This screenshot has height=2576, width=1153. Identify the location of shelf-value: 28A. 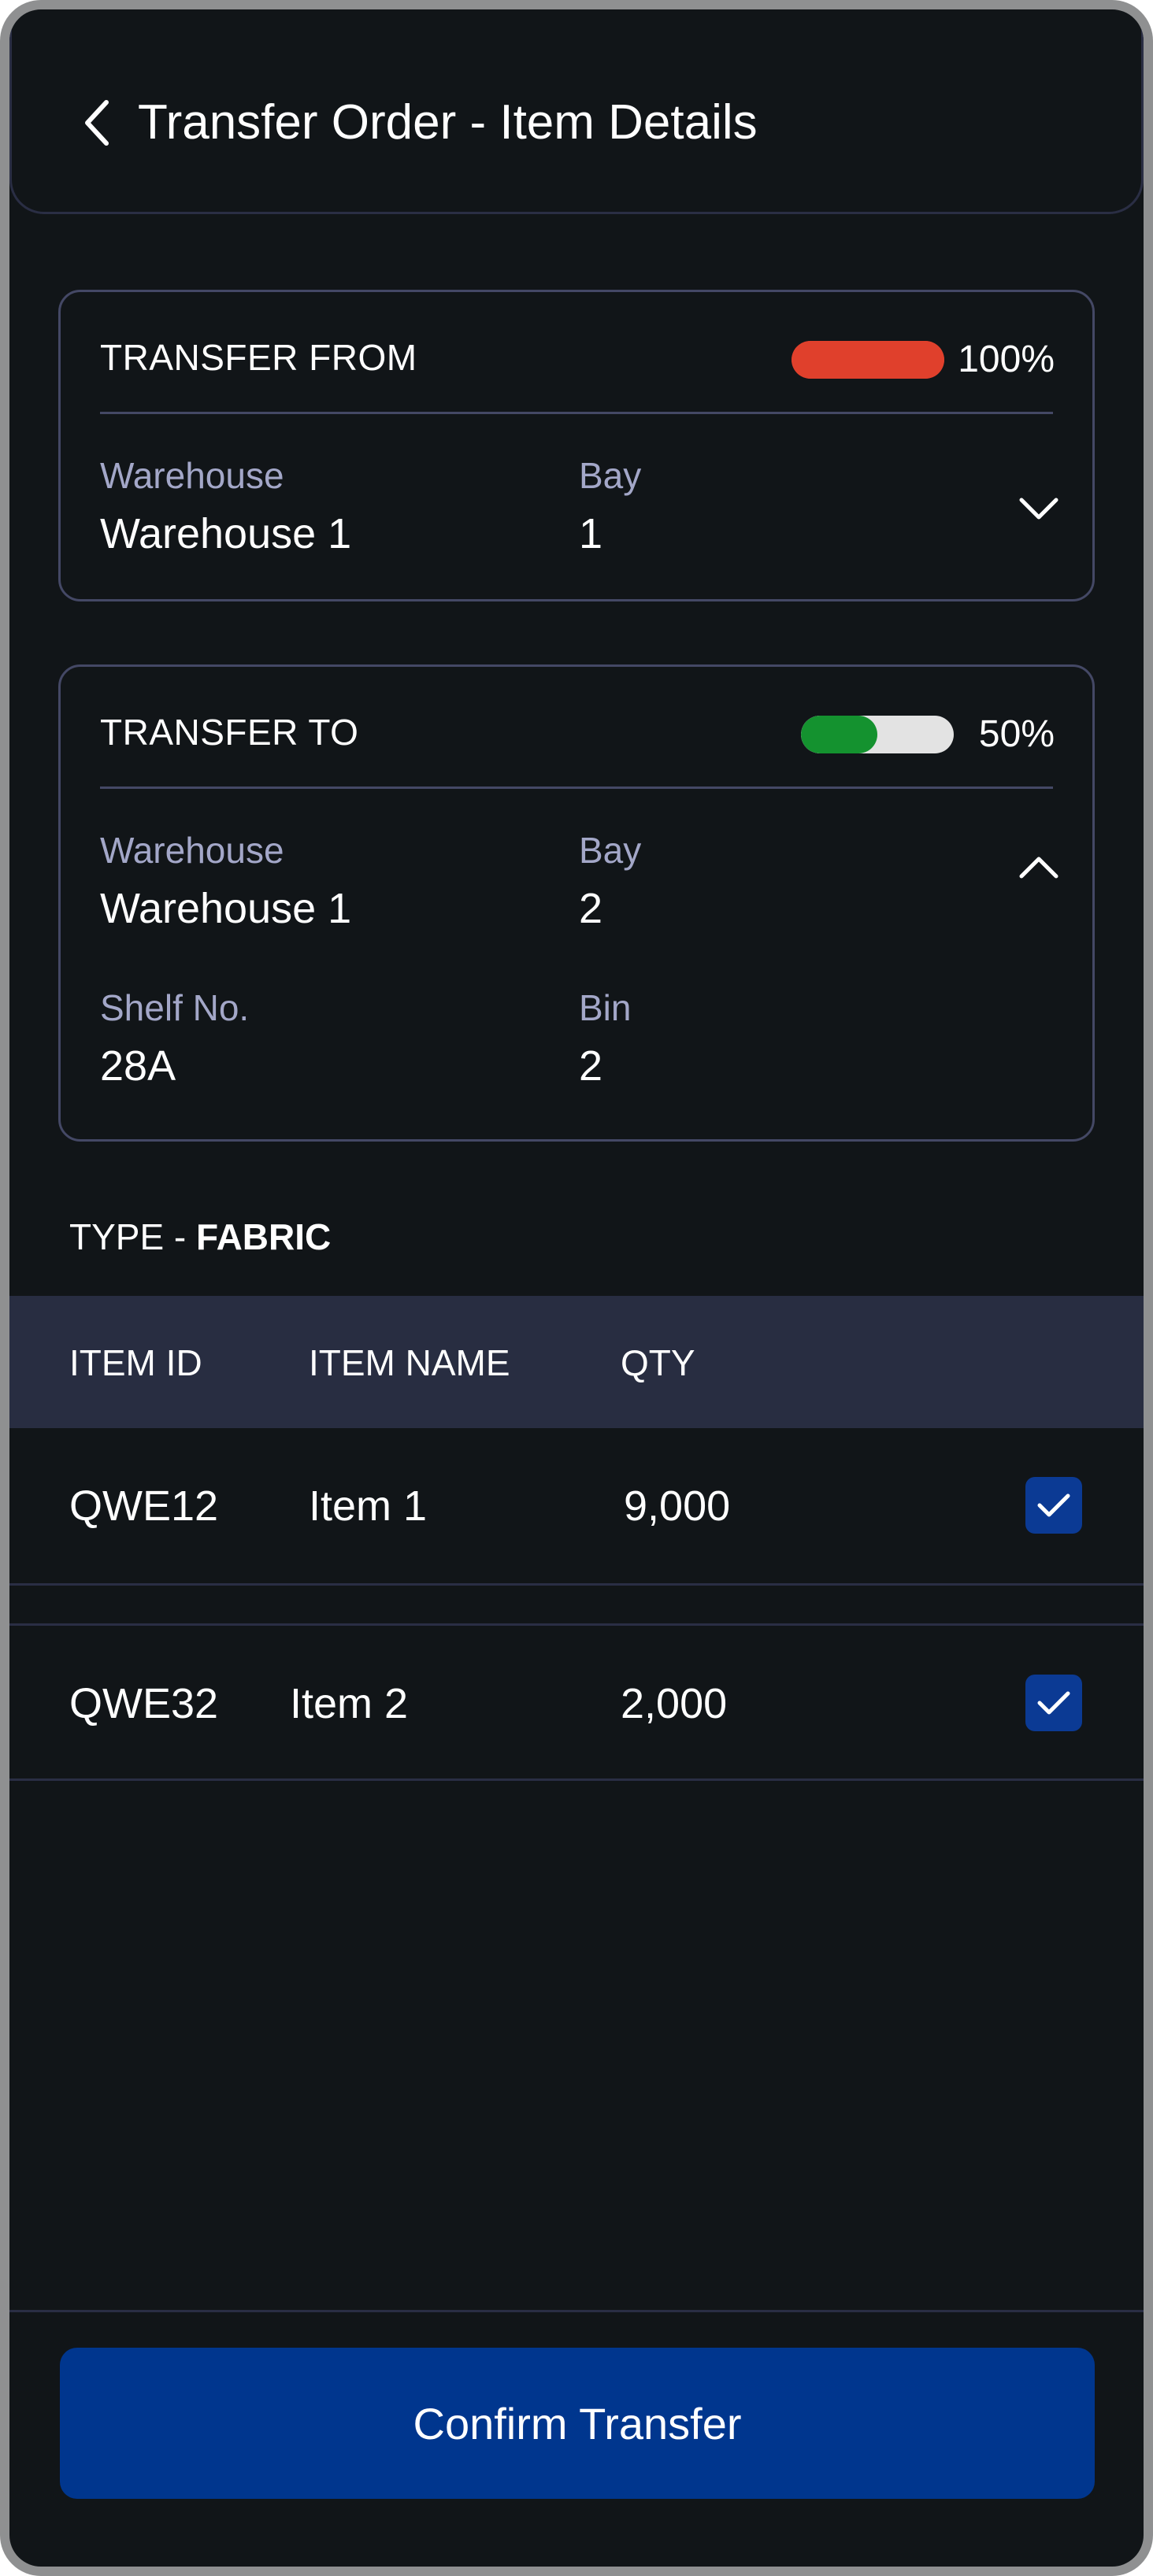
(138, 1066).